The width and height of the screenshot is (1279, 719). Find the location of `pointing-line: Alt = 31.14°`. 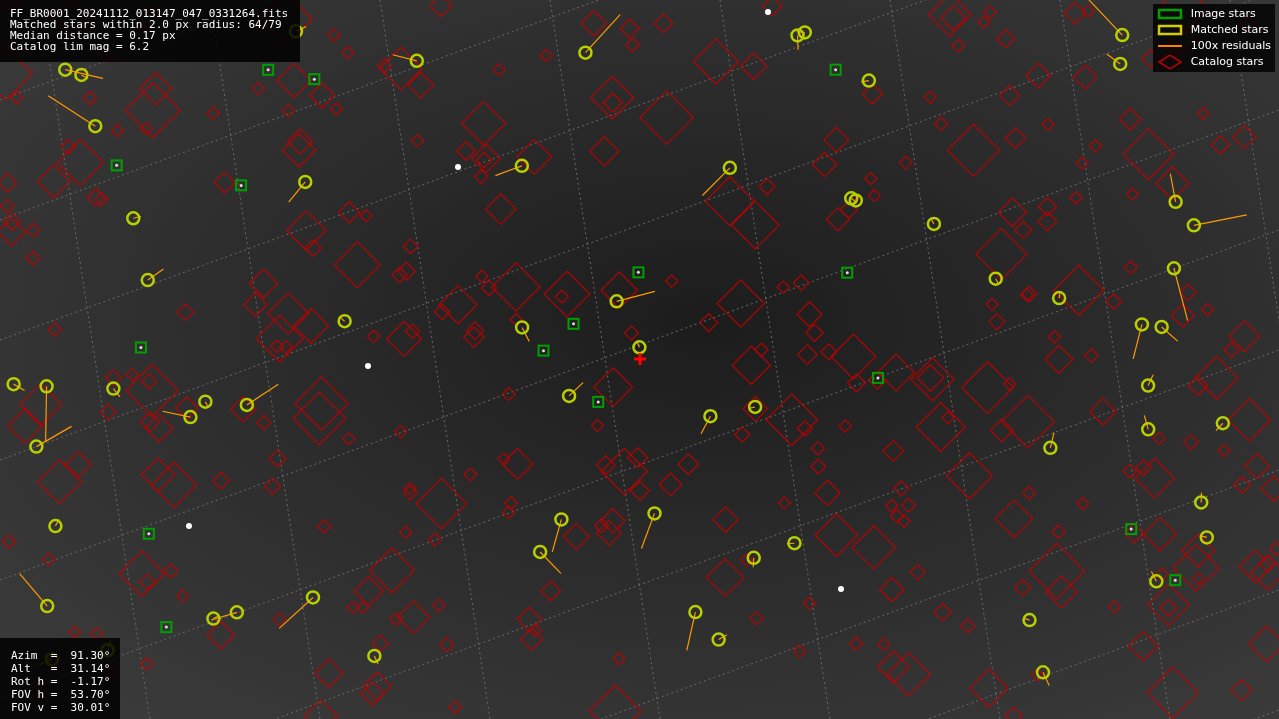

pointing-line: Alt = 31.14° is located at coordinates (61, 668).